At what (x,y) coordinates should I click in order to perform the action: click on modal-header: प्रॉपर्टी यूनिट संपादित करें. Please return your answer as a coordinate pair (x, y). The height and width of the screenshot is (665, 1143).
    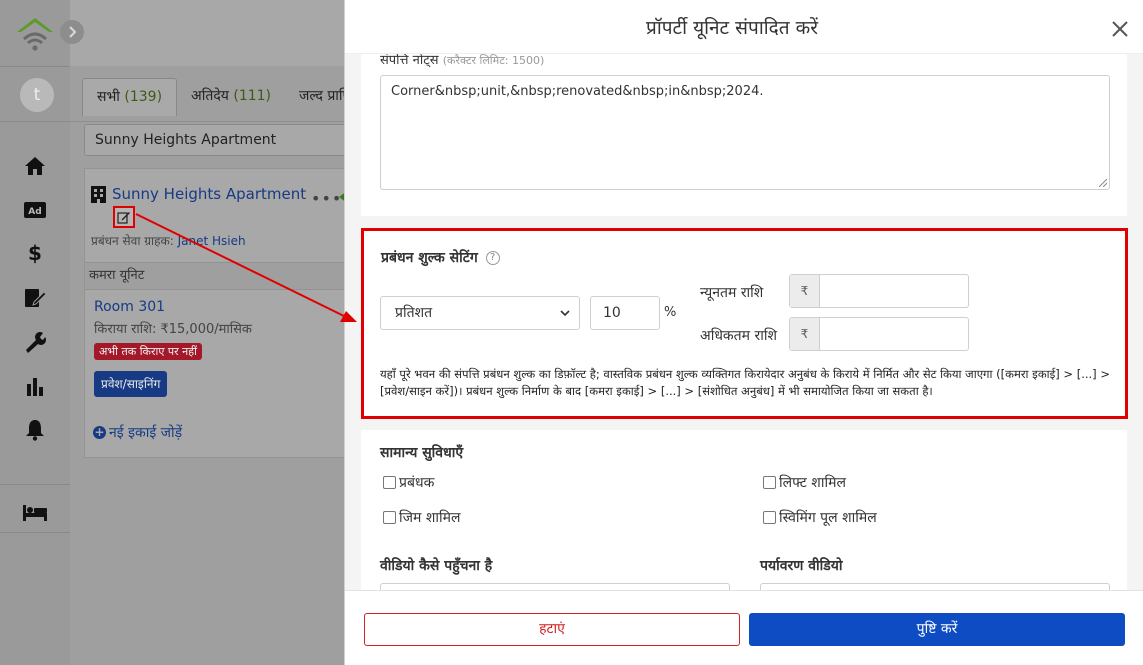
    Looking at the image, I should click on (744, 27).